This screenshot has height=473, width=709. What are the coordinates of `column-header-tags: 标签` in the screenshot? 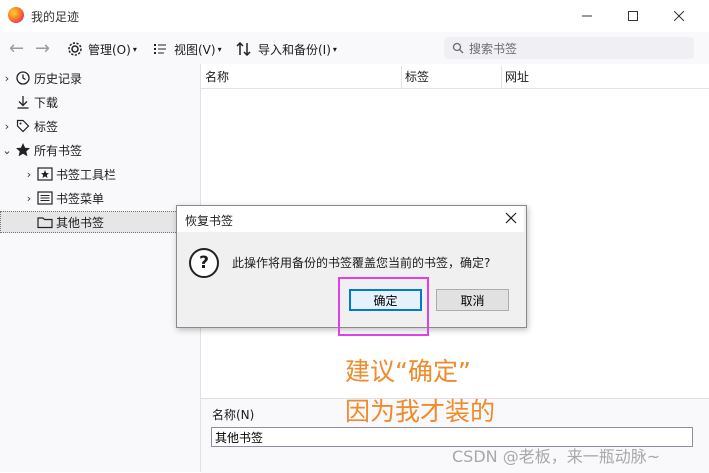 It's located at (451, 77).